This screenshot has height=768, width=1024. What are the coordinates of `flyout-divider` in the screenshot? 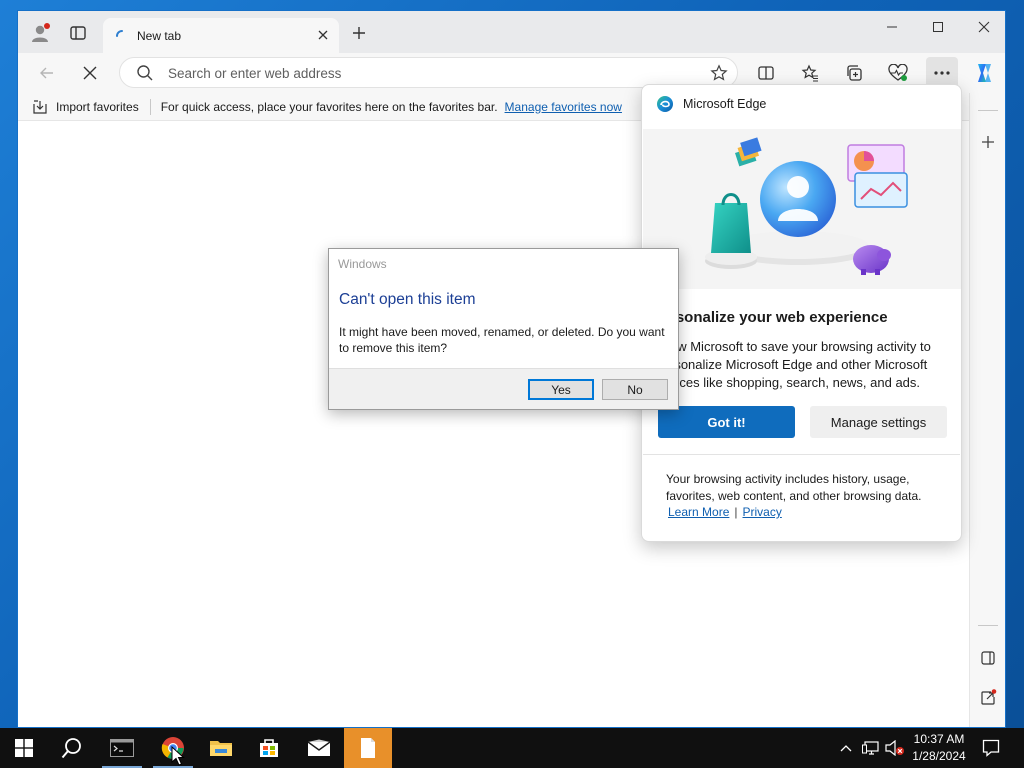 It's located at (801, 454).